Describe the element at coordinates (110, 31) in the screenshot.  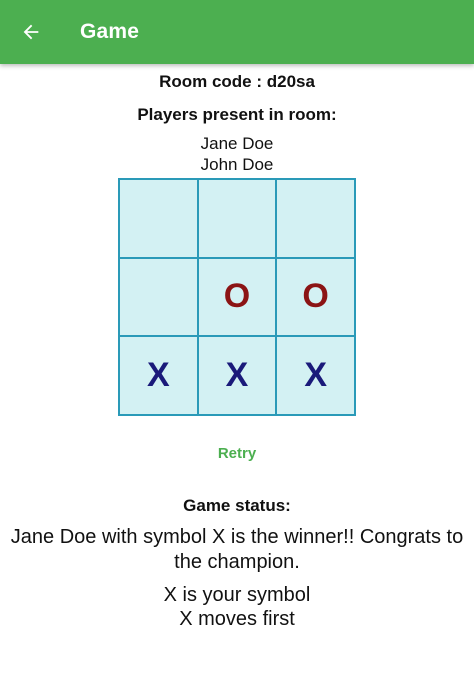
I see `page-title: Game` at that location.